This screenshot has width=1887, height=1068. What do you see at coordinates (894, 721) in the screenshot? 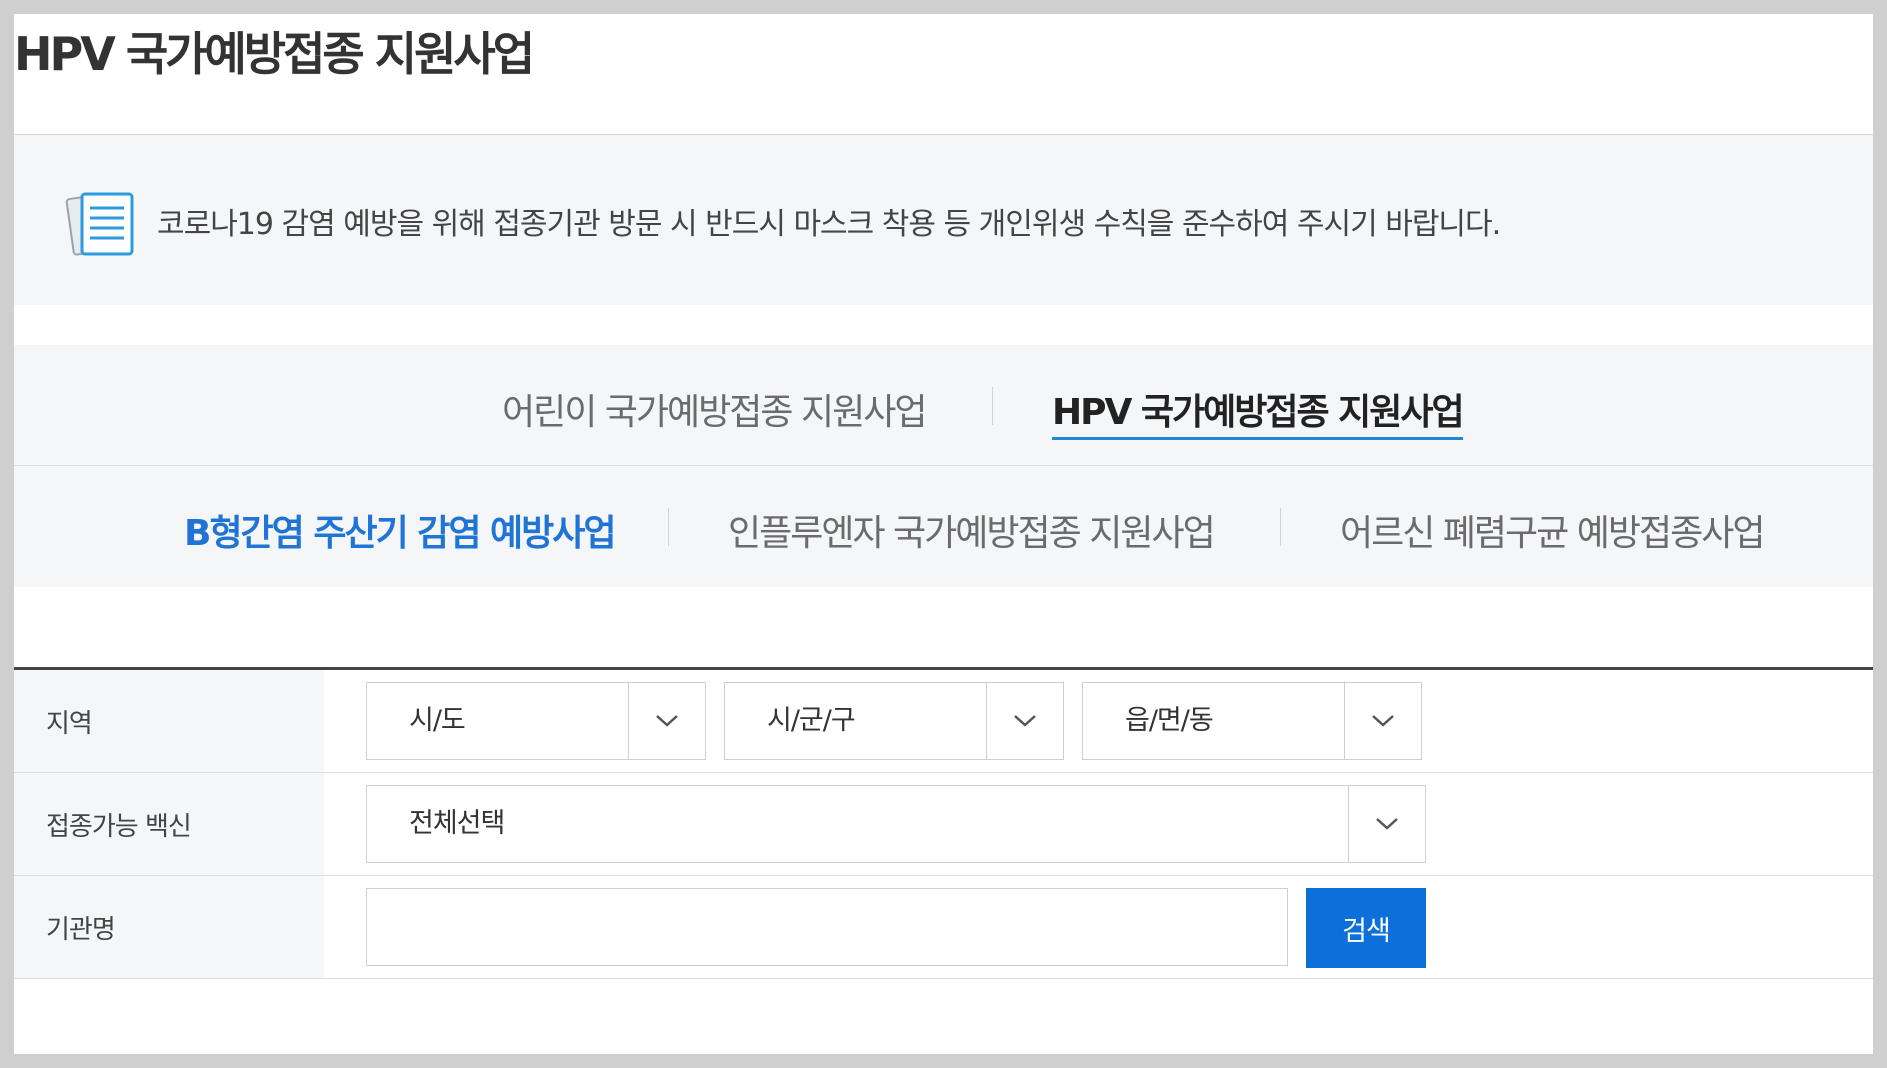
I see `sigungu-select: 시/군/구` at bounding box center [894, 721].